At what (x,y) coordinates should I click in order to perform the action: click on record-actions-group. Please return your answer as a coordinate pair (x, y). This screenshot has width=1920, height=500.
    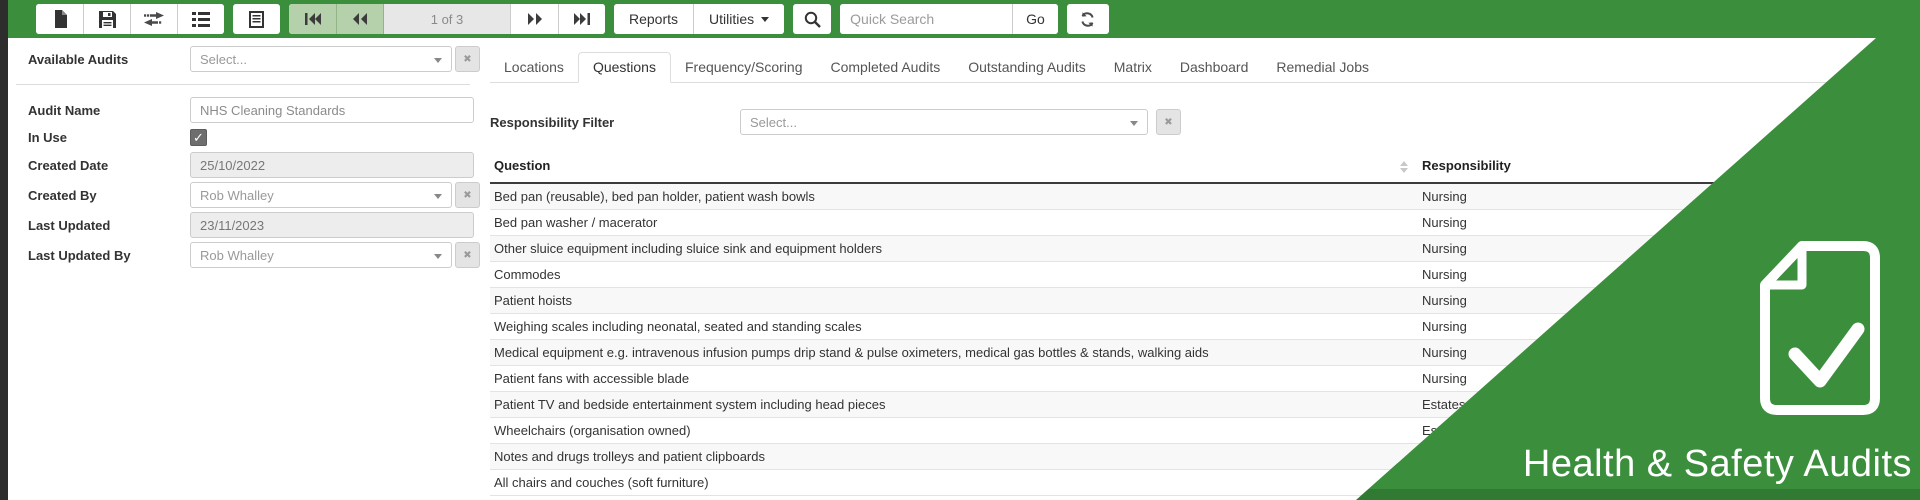
    Looking at the image, I should click on (130, 19).